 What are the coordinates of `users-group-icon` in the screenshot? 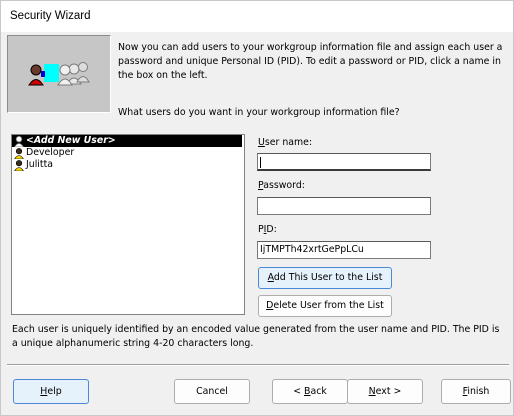 It's located at (59, 74).